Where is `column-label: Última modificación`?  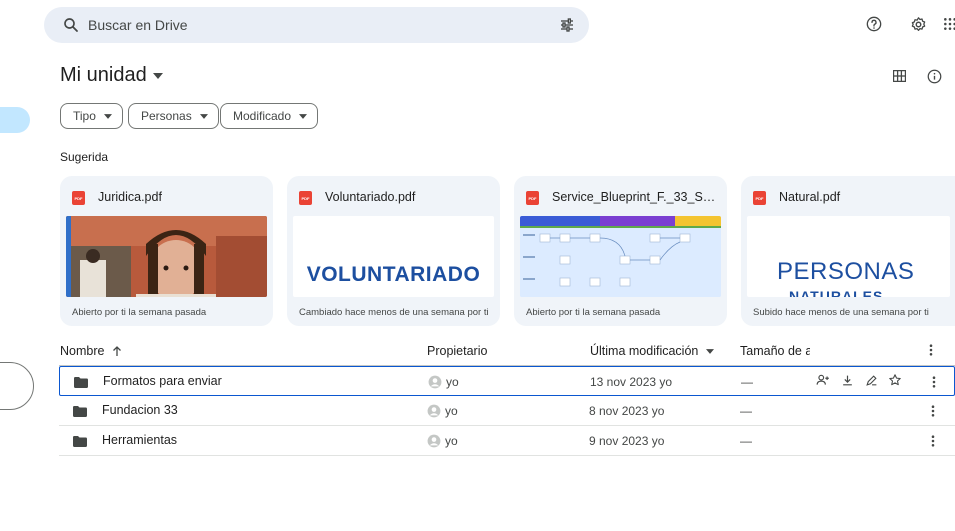 column-label: Última modificación is located at coordinates (644, 351).